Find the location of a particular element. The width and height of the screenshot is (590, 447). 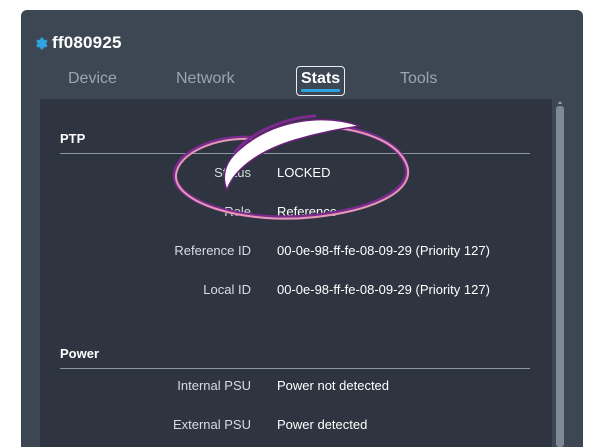

ptp-role-label: Role is located at coordinates (237, 211).